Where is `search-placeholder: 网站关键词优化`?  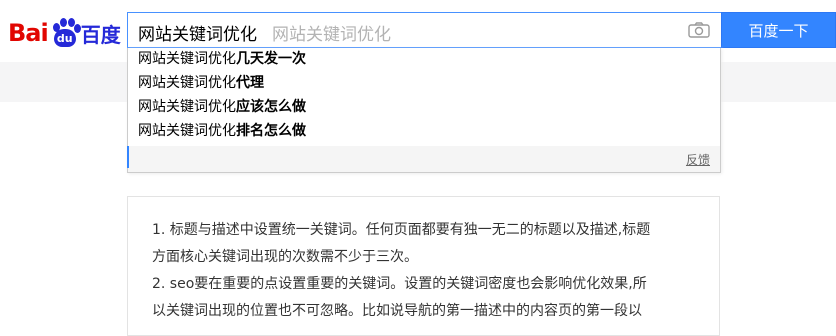
search-placeholder: 网站关键词优化 is located at coordinates (331, 35).